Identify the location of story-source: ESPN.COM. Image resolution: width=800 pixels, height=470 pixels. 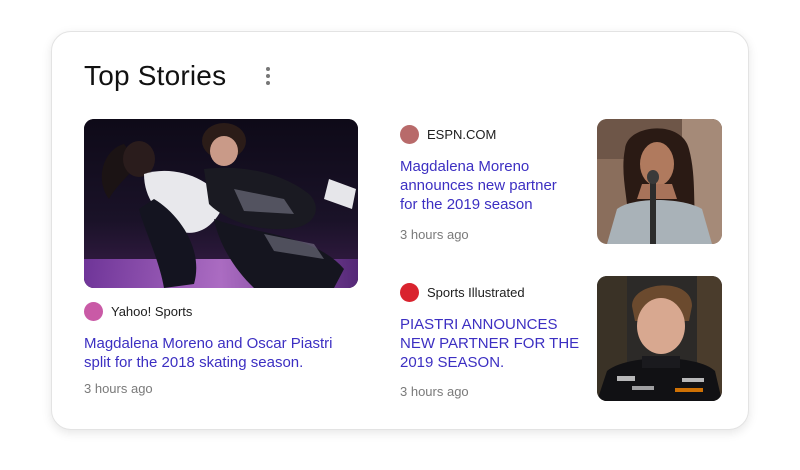
(448, 134).